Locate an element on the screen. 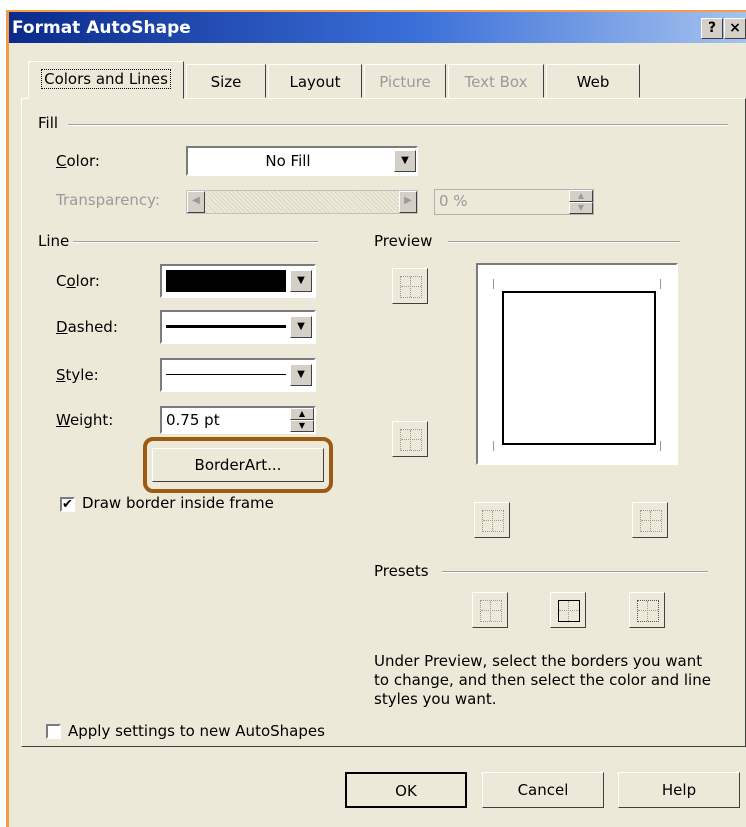 This screenshot has width=746, height=827. help-button: Help is located at coordinates (679, 790).